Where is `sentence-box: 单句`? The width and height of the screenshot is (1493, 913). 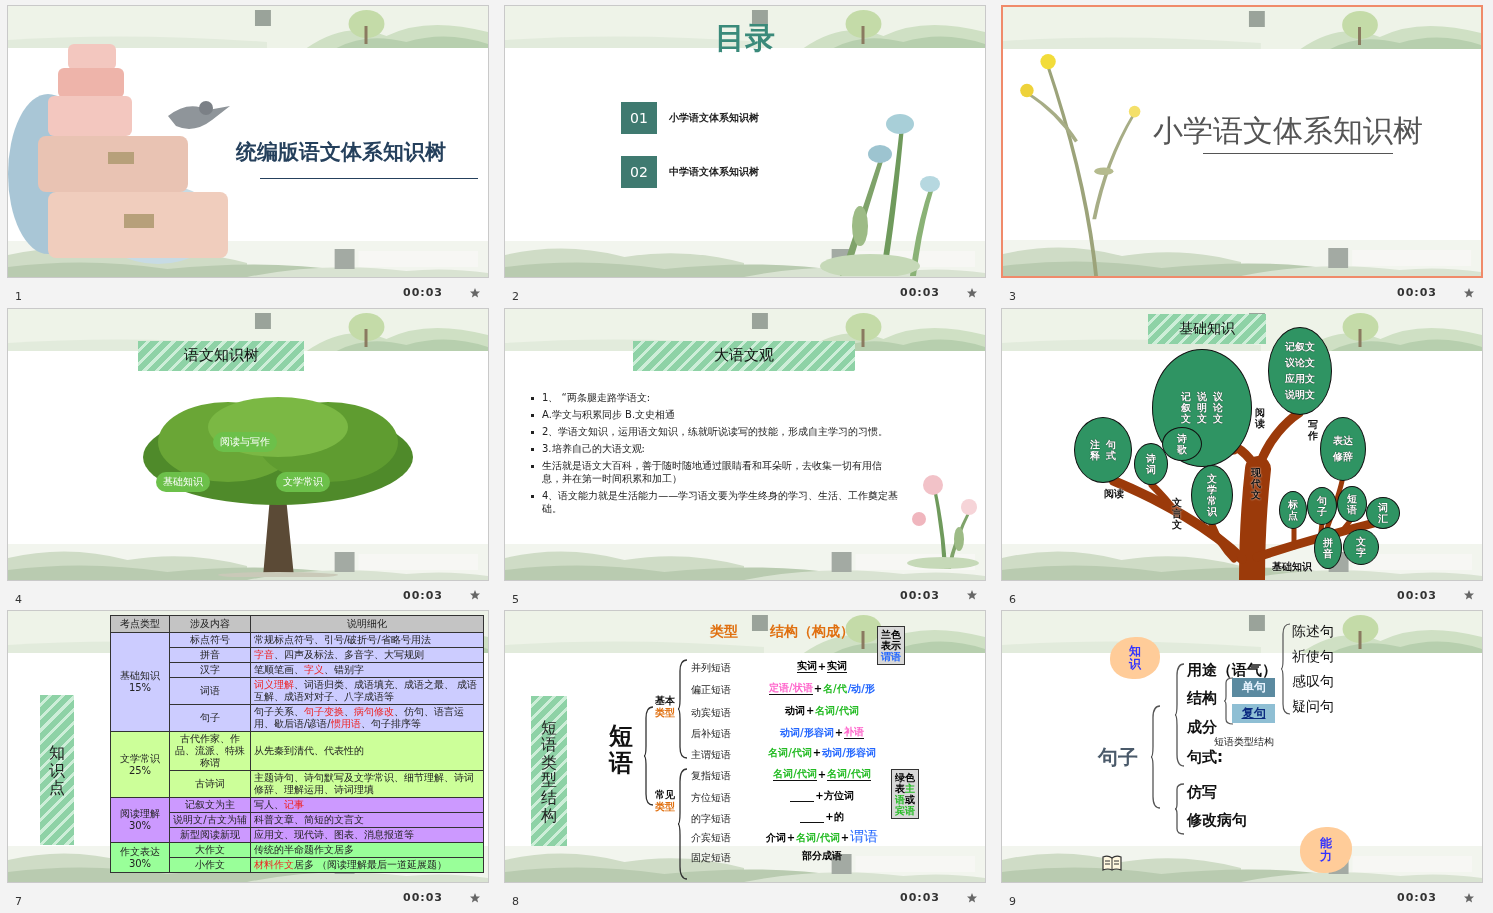 sentence-box: 单句 is located at coordinates (1253, 688).